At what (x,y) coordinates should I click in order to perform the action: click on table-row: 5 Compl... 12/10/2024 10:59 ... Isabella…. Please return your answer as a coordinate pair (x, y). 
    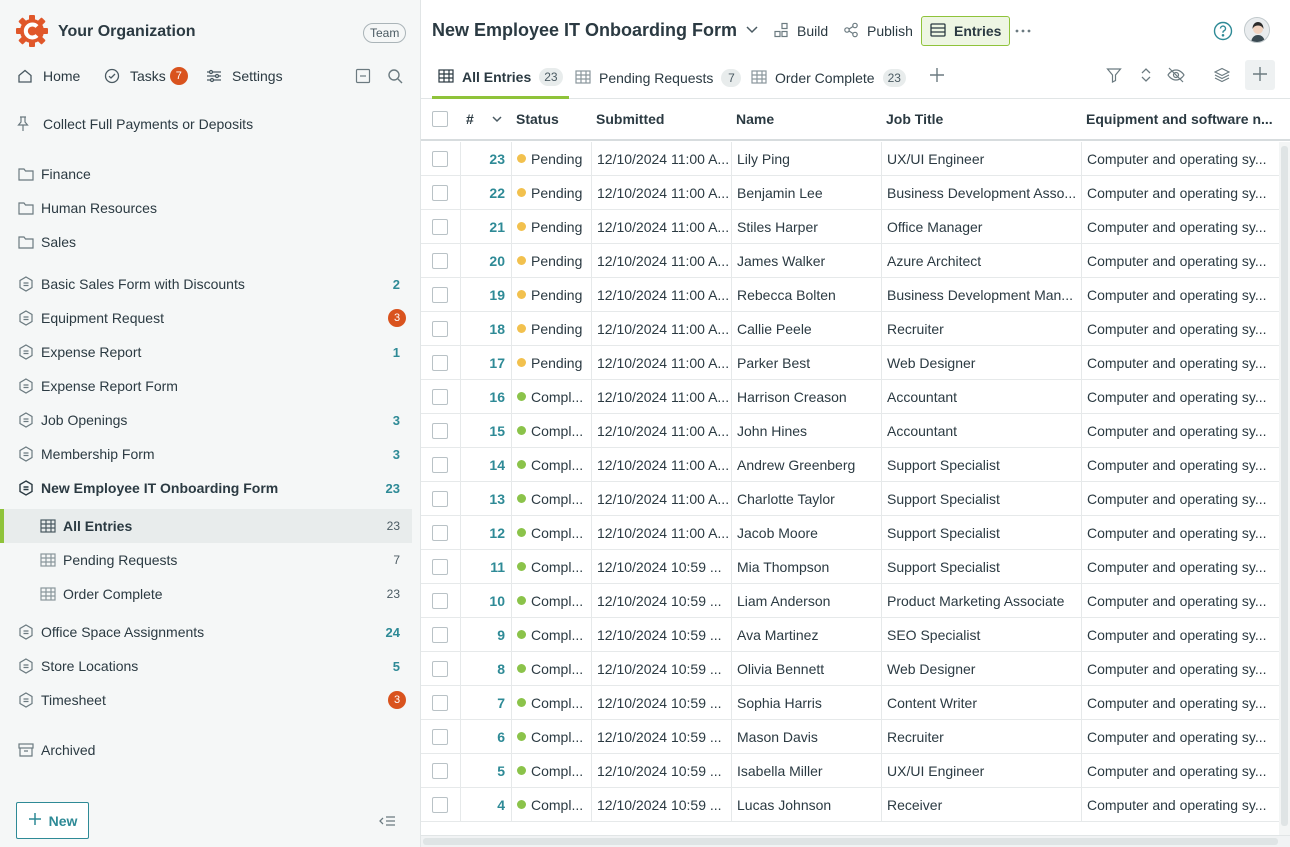
    Looking at the image, I should click on (850, 771).